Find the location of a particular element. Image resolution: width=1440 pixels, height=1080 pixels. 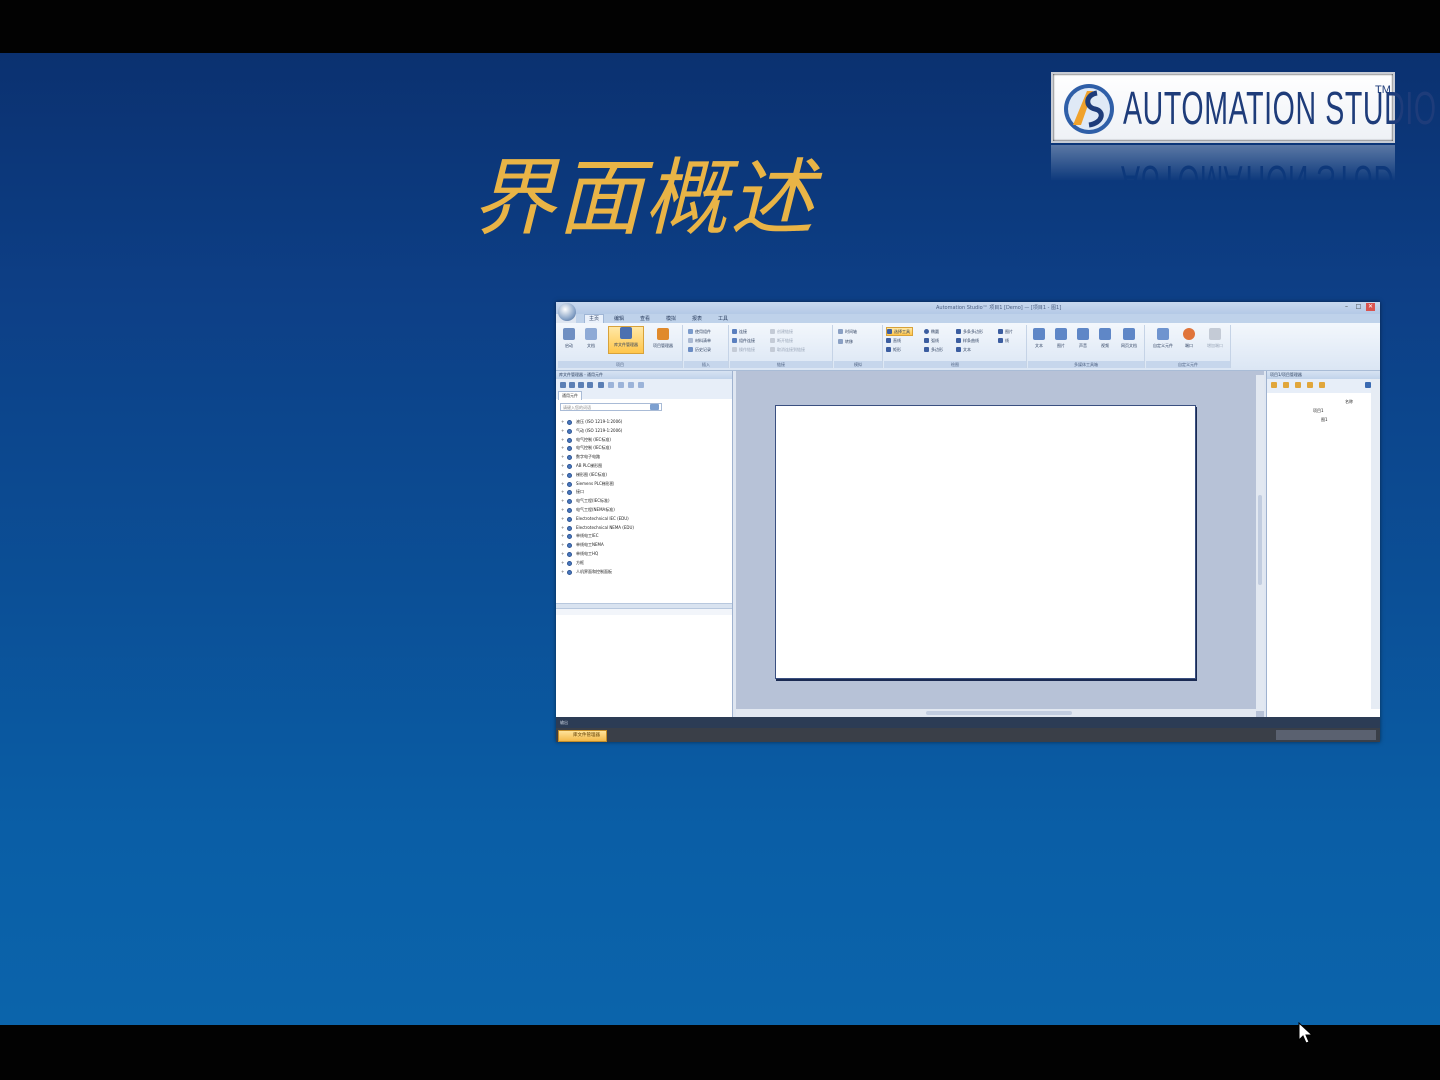

timeline-dropdown: 时间轴 is located at coordinates (847, 331).